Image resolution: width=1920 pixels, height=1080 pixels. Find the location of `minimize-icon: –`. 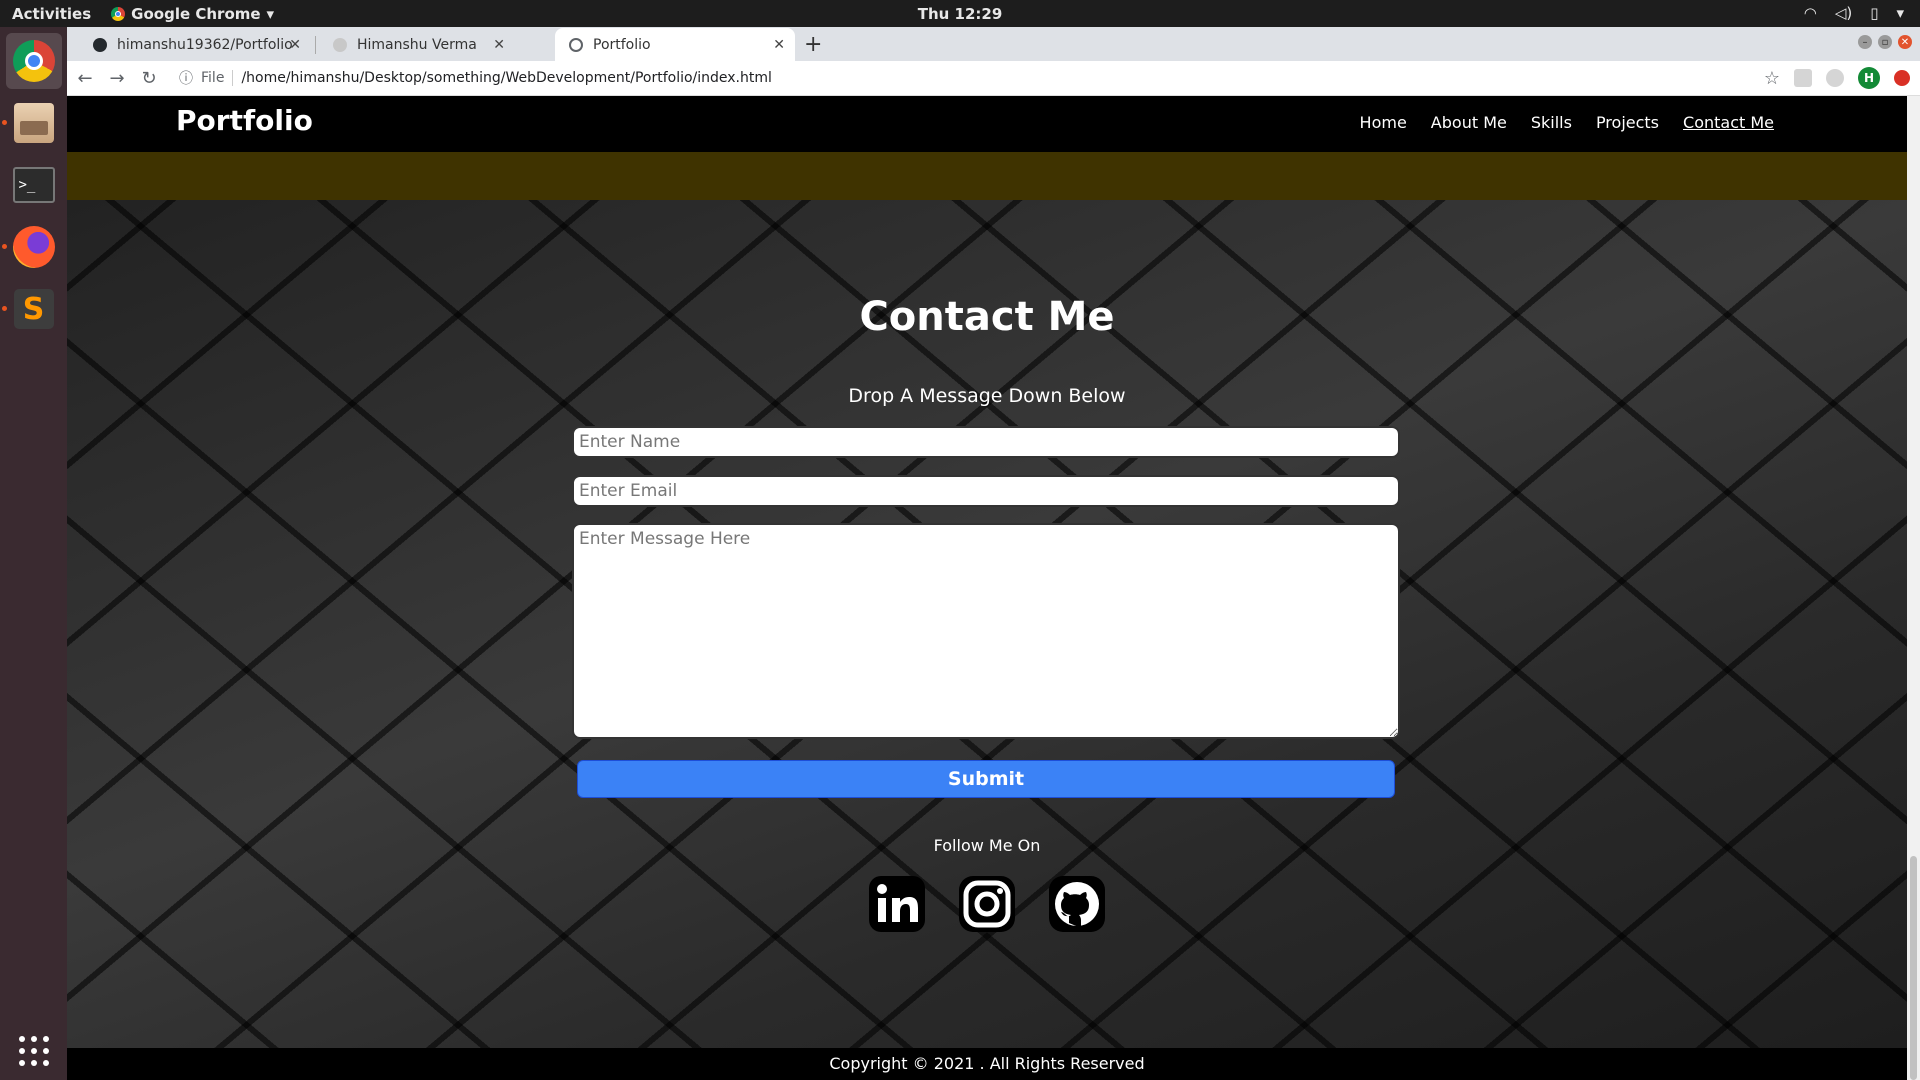

minimize-icon: – is located at coordinates (1865, 42).